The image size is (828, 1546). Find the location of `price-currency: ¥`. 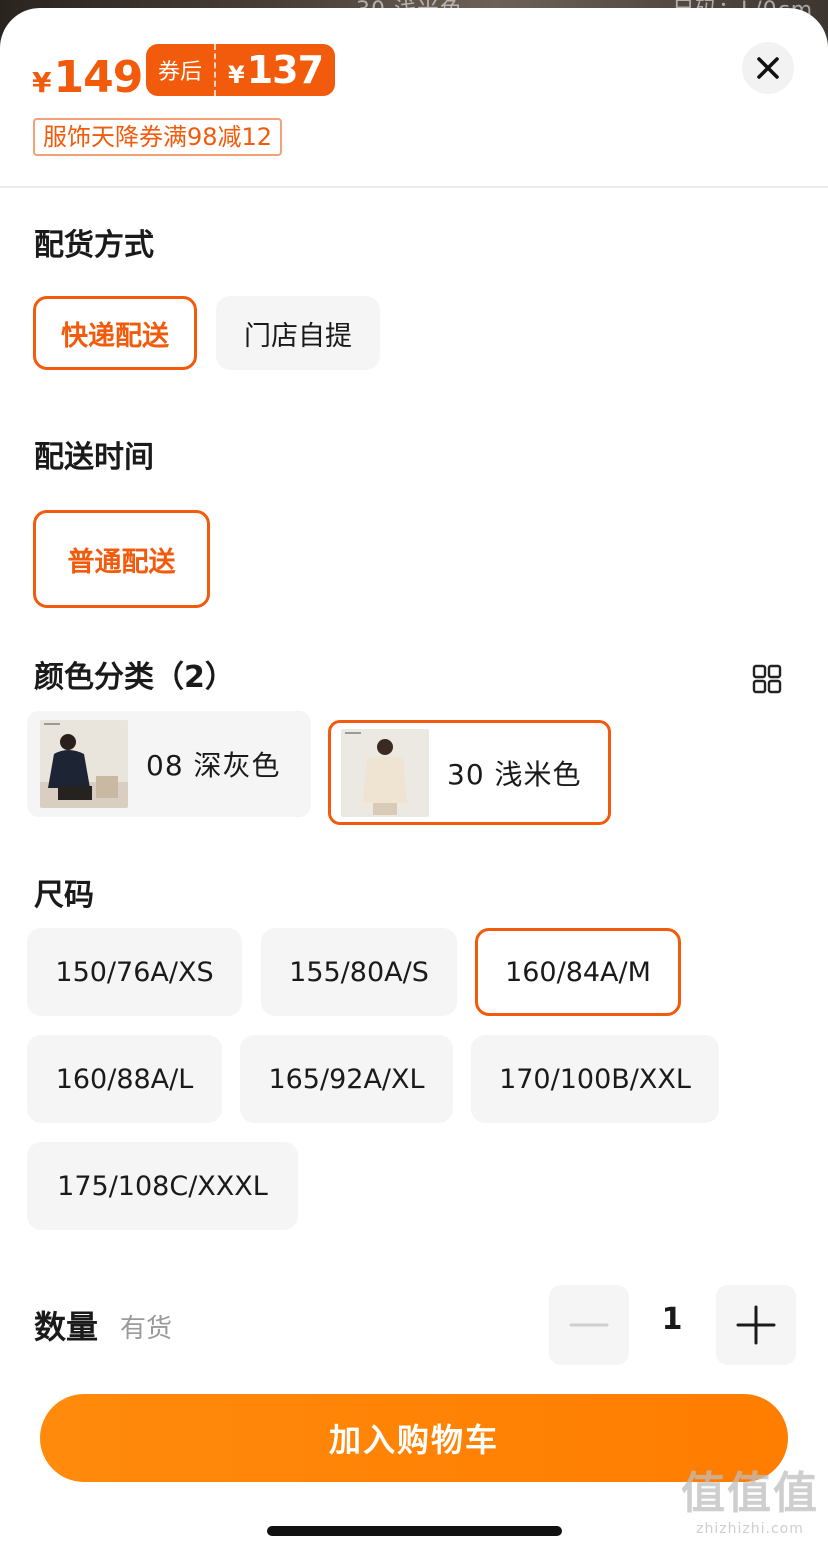

price-currency: ¥ is located at coordinates (42, 82).